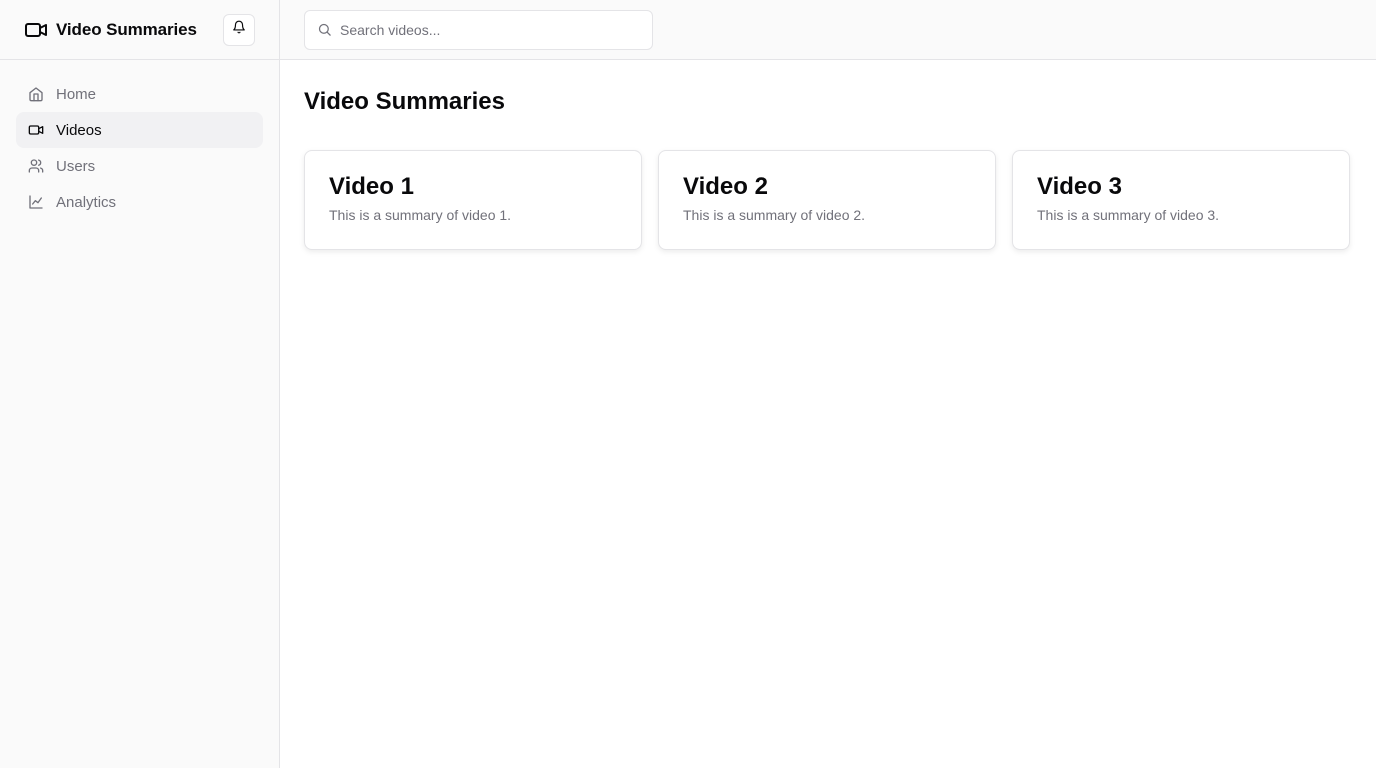 The width and height of the screenshot is (1376, 768). I want to click on video-card: Video 2 This is a summary of video 2., so click(827, 200).